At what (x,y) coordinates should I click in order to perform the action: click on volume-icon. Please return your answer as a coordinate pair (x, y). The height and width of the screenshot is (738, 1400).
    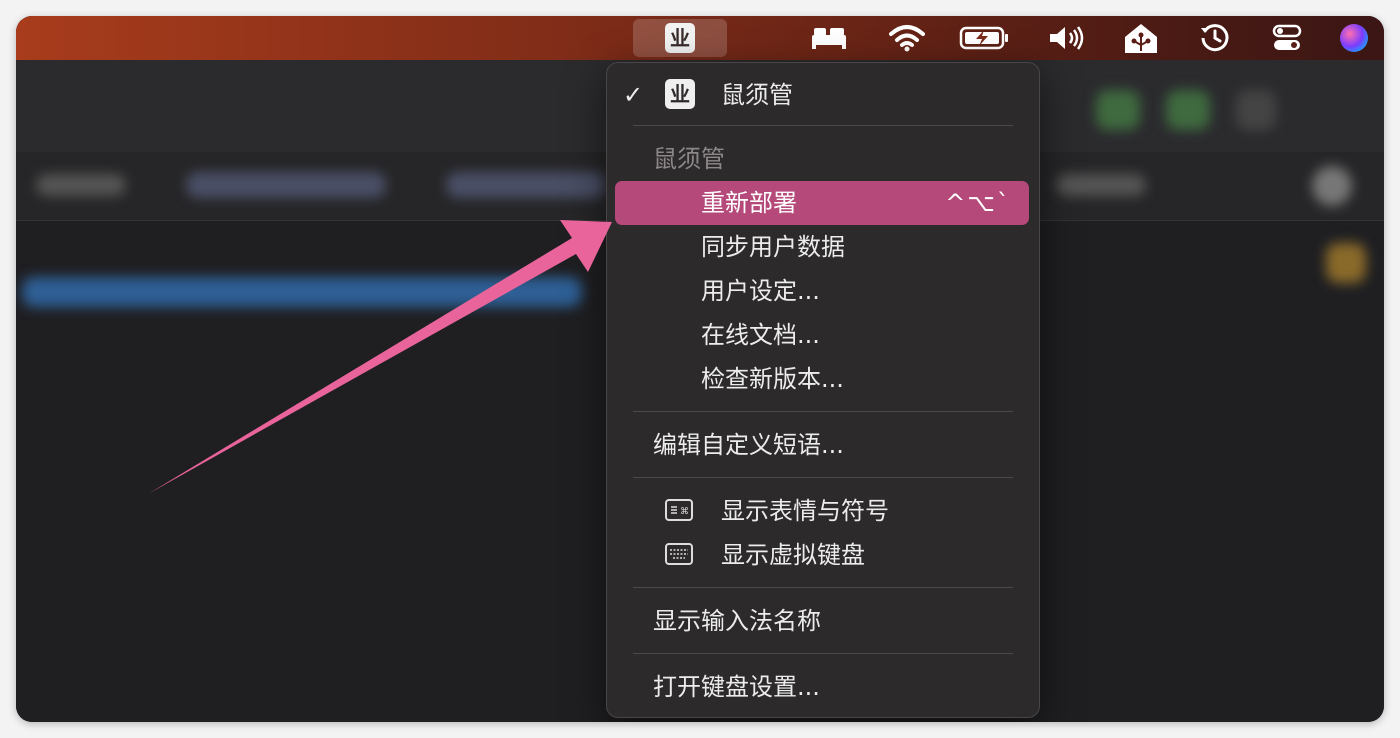
    Looking at the image, I should click on (1067, 38).